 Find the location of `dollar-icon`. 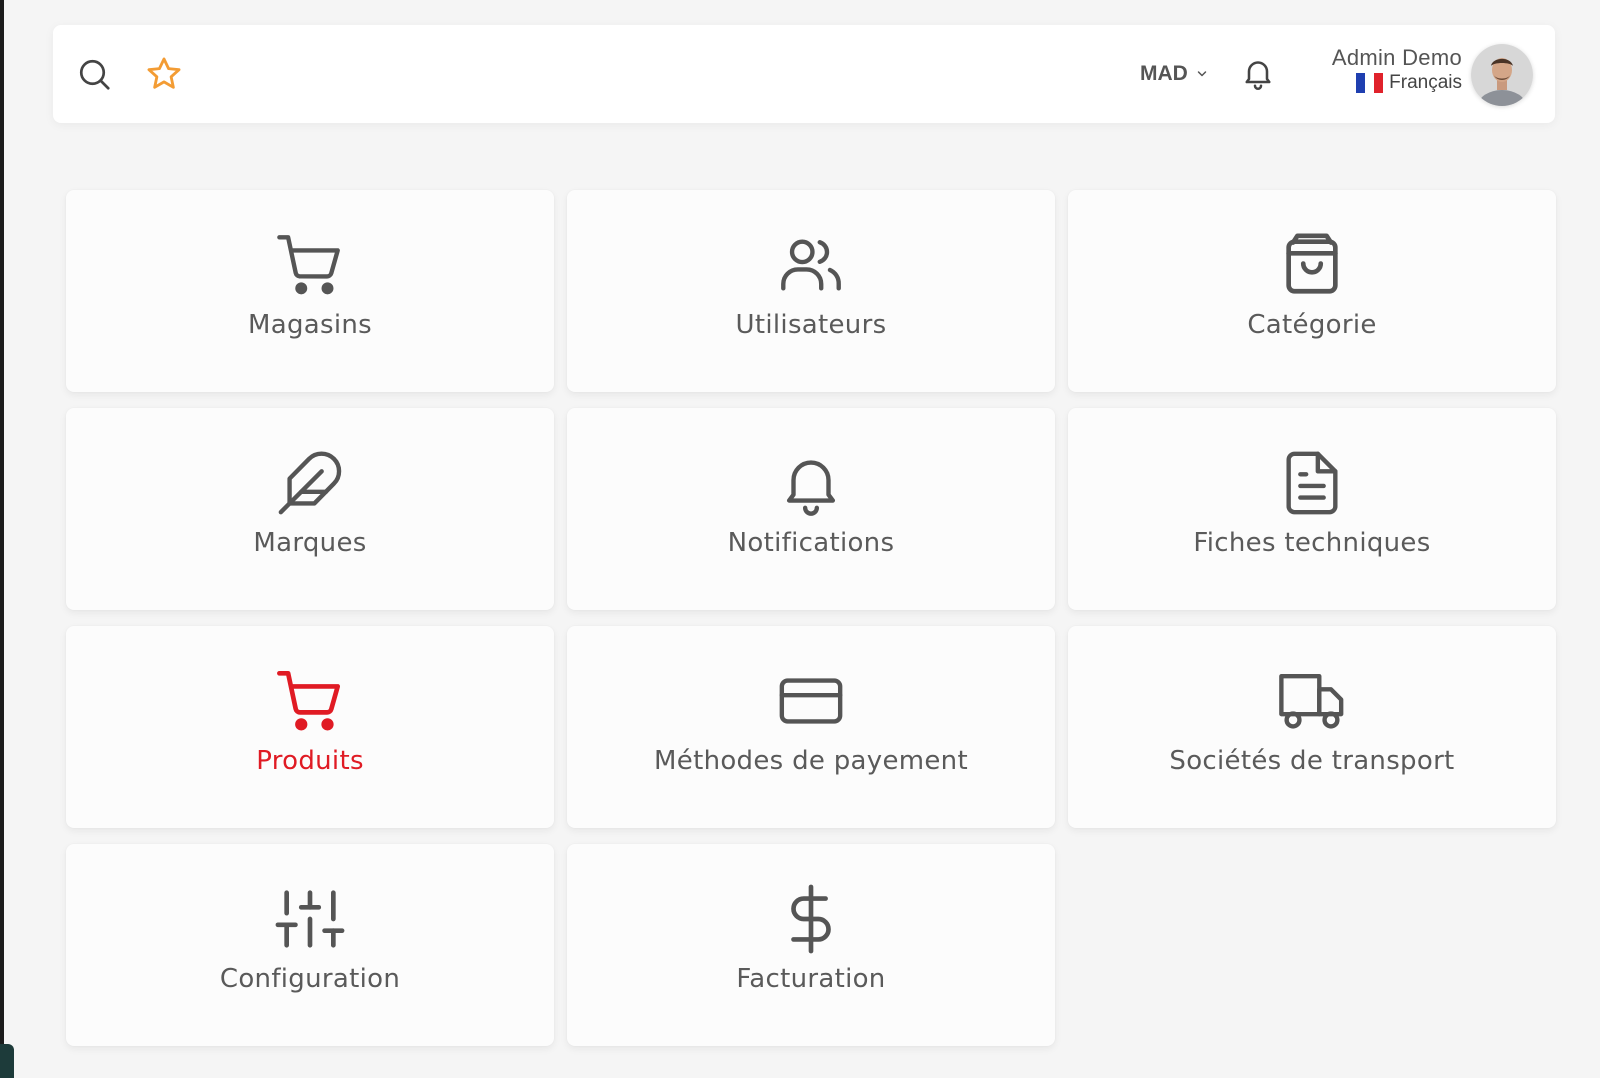

dollar-icon is located at coordinates (811, 919).